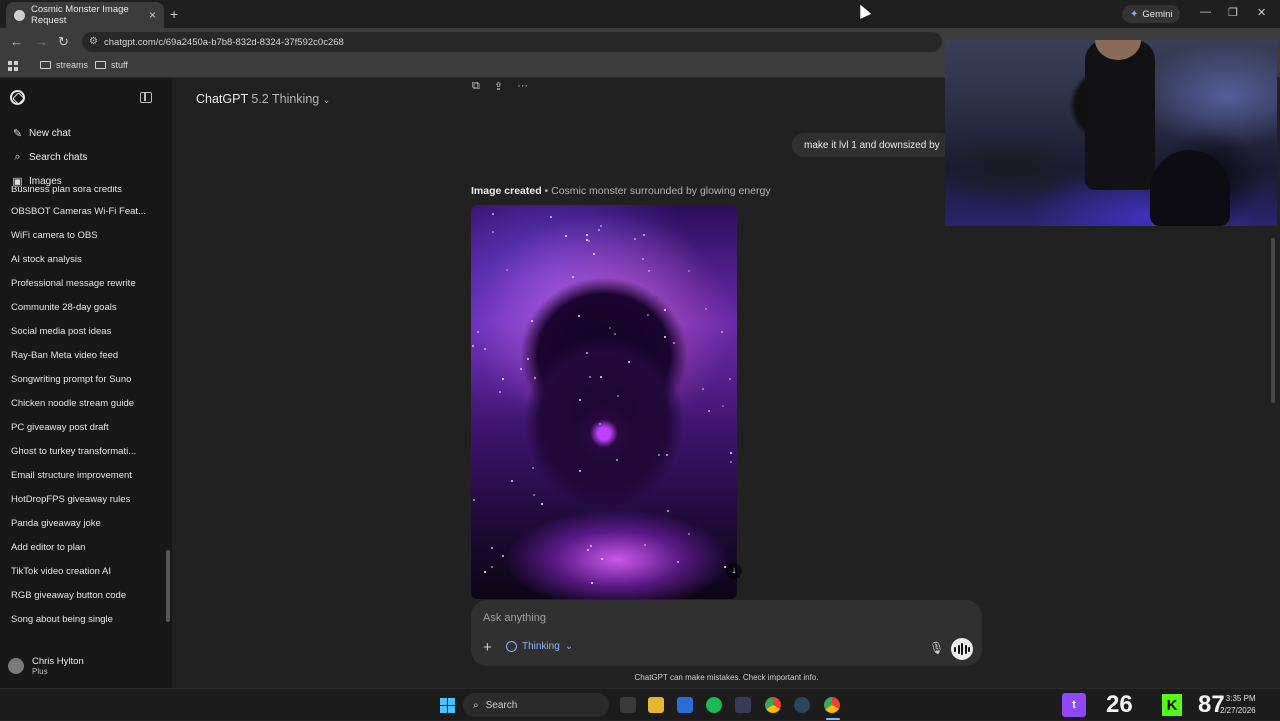 The height and width of the screenshot is (721, 1280). Describe the element at coordinates (506, 191) in the screenshot. I see `image-caption-status: Image created` at that location.